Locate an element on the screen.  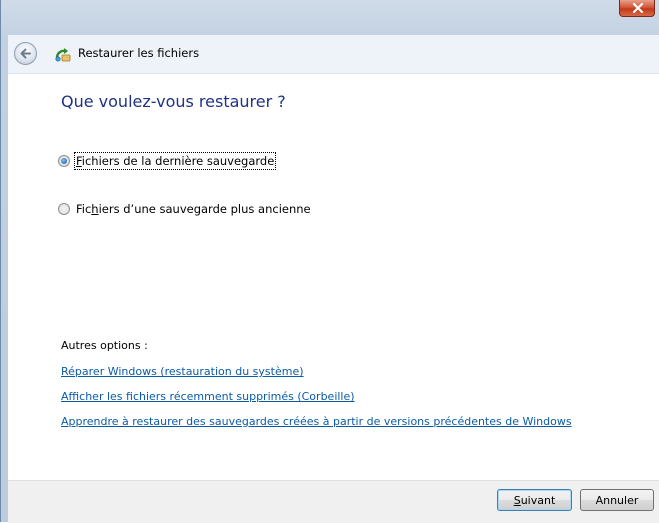
option-latest-backup-label: Fichiers de la dernière sauvegarde is located at coordinates (175, 161).